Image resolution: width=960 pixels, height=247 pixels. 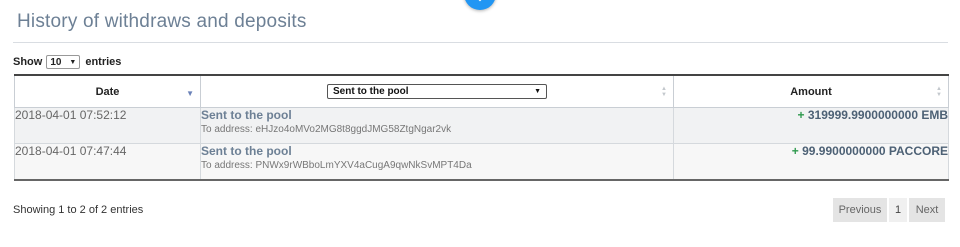 I want to click on length-prefix-label: Show, so click(x=28, y=62).